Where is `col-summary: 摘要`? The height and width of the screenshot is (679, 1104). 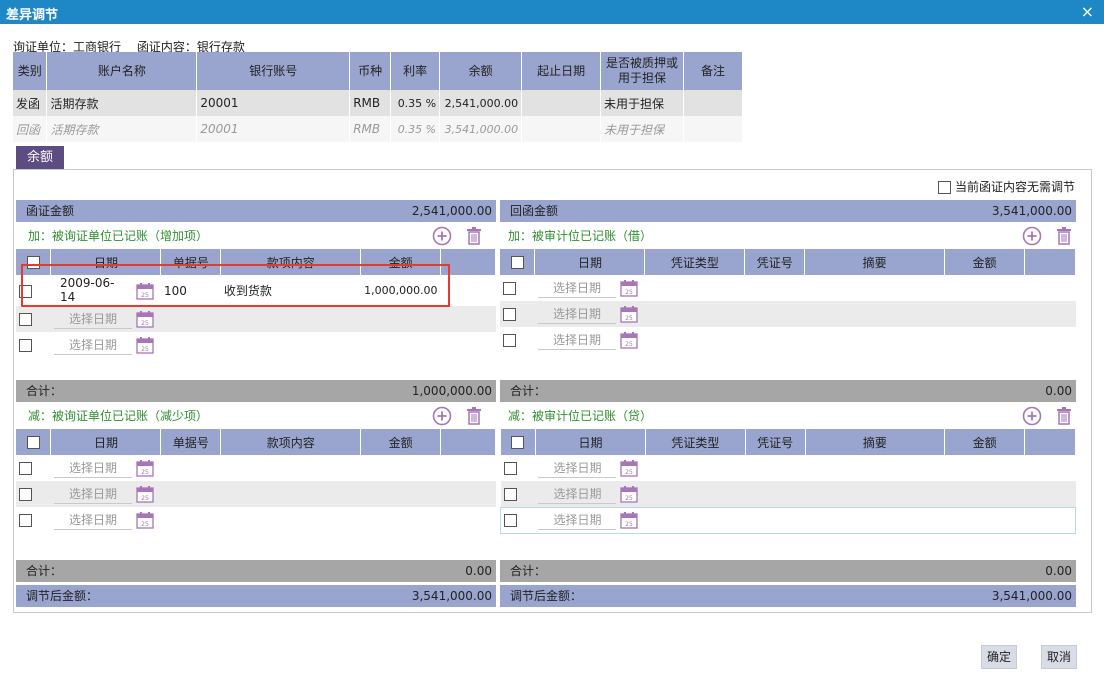 col-summary: 摘要 is located at coordinates (875, 442).